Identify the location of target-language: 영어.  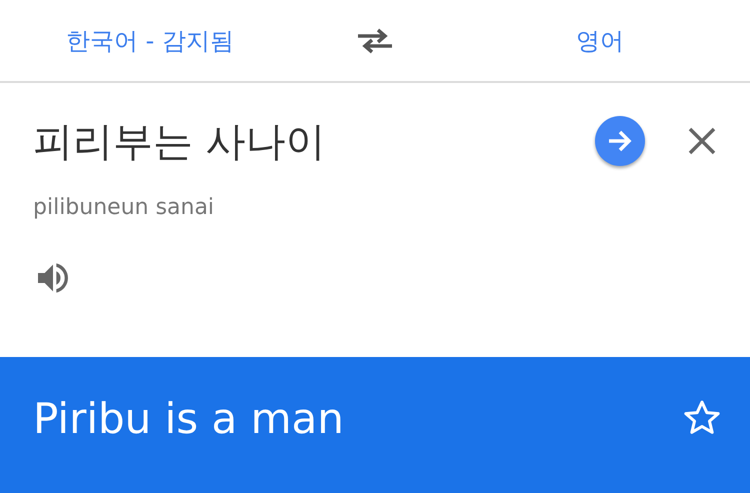
(600, 40).